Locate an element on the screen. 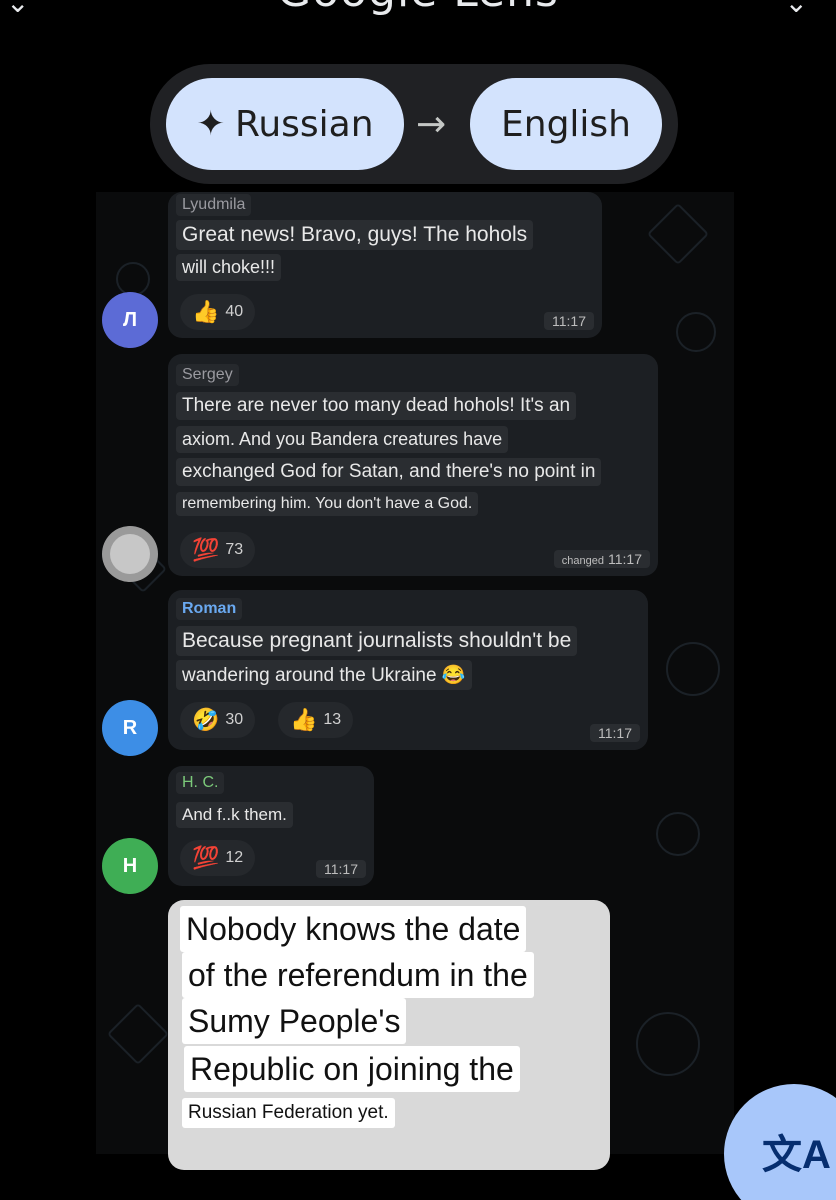 The image size is (836, 1200). reaction-count: 73 is located at coordinates (234, 549).